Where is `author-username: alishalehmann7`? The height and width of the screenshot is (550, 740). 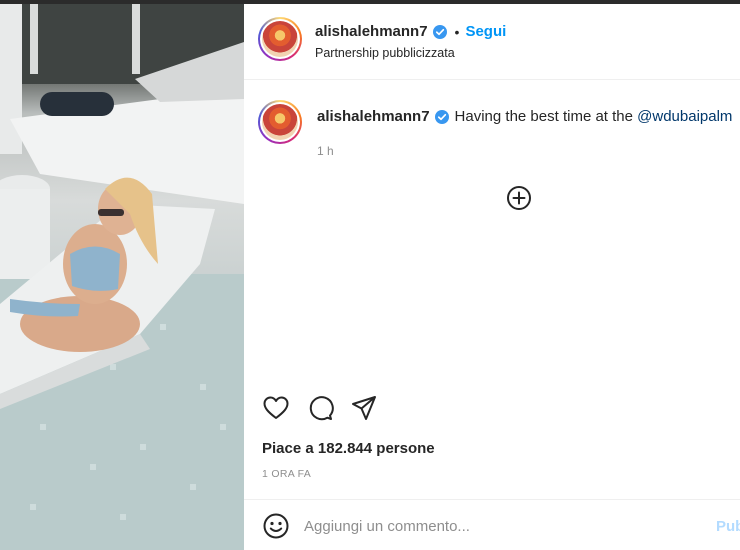
author-username: alishalehmann7 is located at coordinates (371, 31).